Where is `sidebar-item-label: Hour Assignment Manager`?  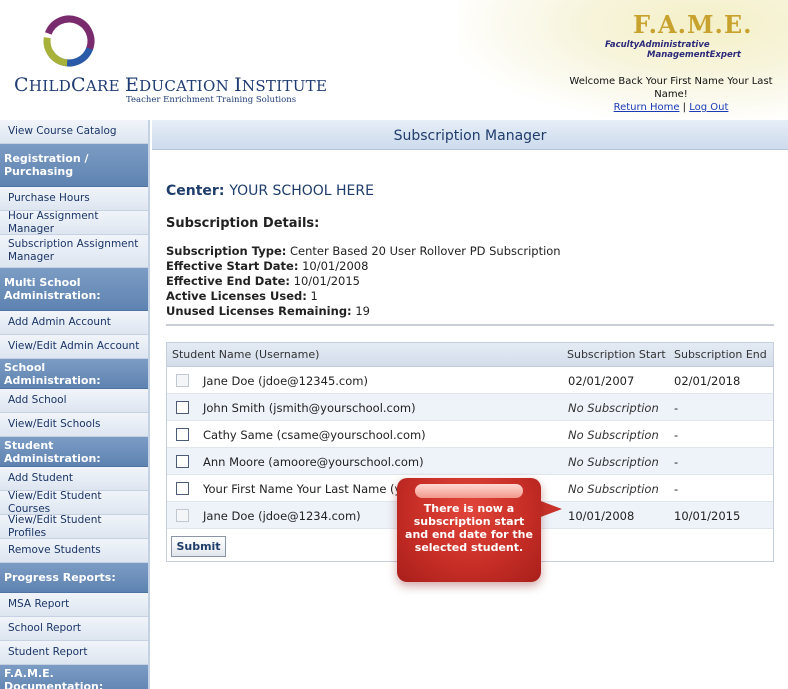
sidebar-item-label: Hour Assignment Manager is located at coordinates (53, 222).